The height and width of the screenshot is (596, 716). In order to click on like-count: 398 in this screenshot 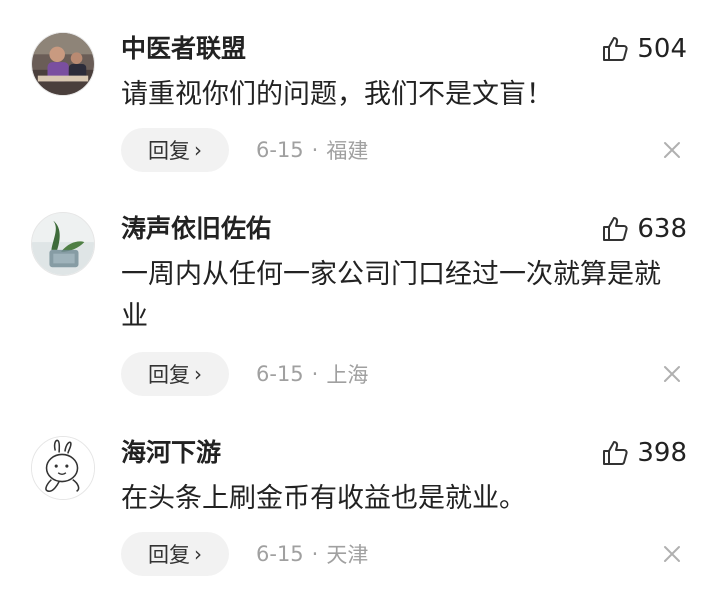, I will do `click(662, 453)`.